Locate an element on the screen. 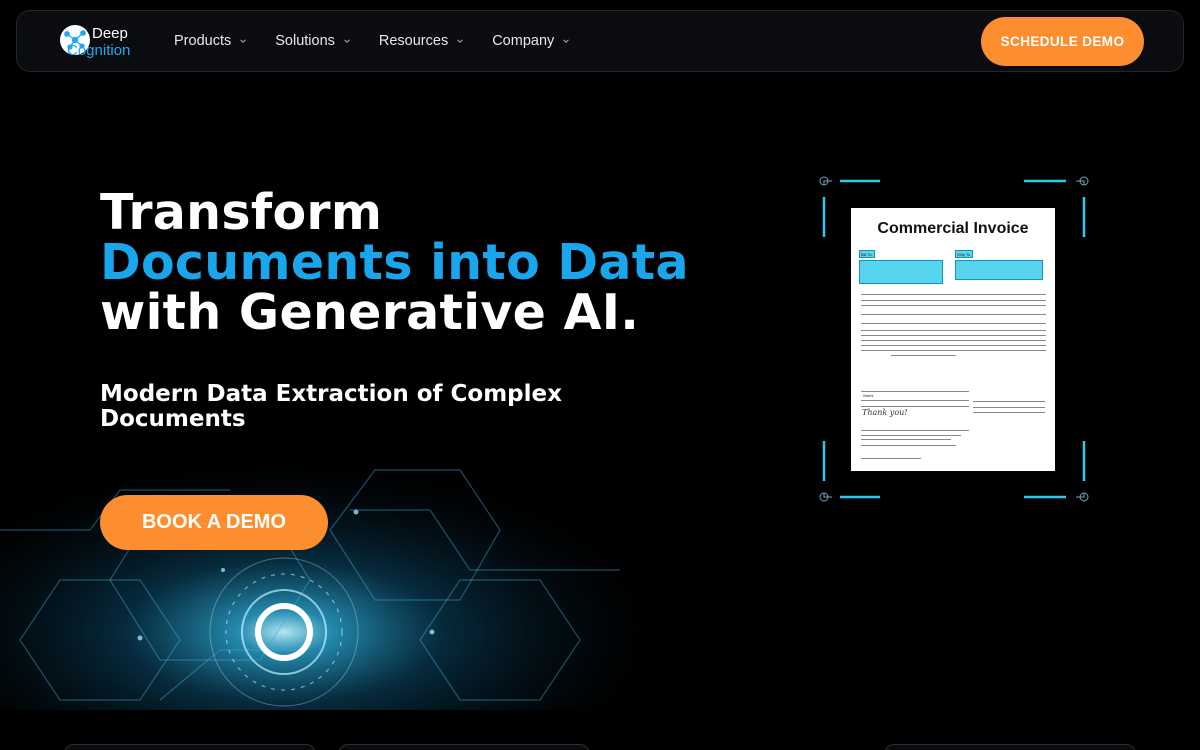  signature-line is located at coordinates (891, 458).